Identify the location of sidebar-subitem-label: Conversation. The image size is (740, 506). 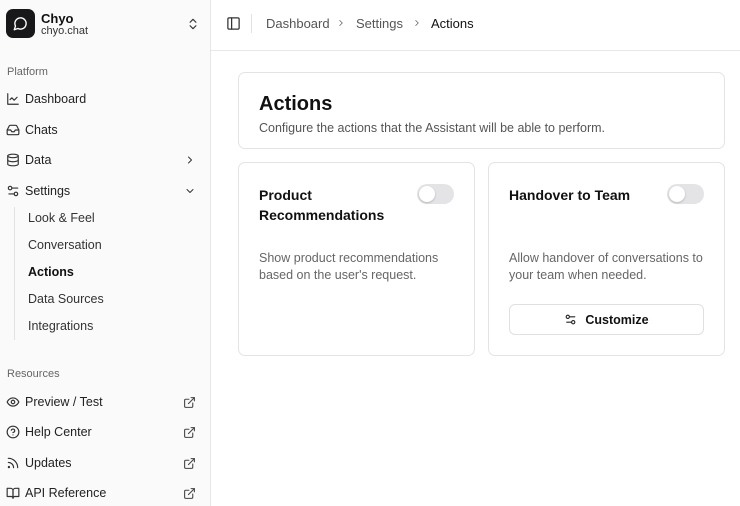
(65, 245).